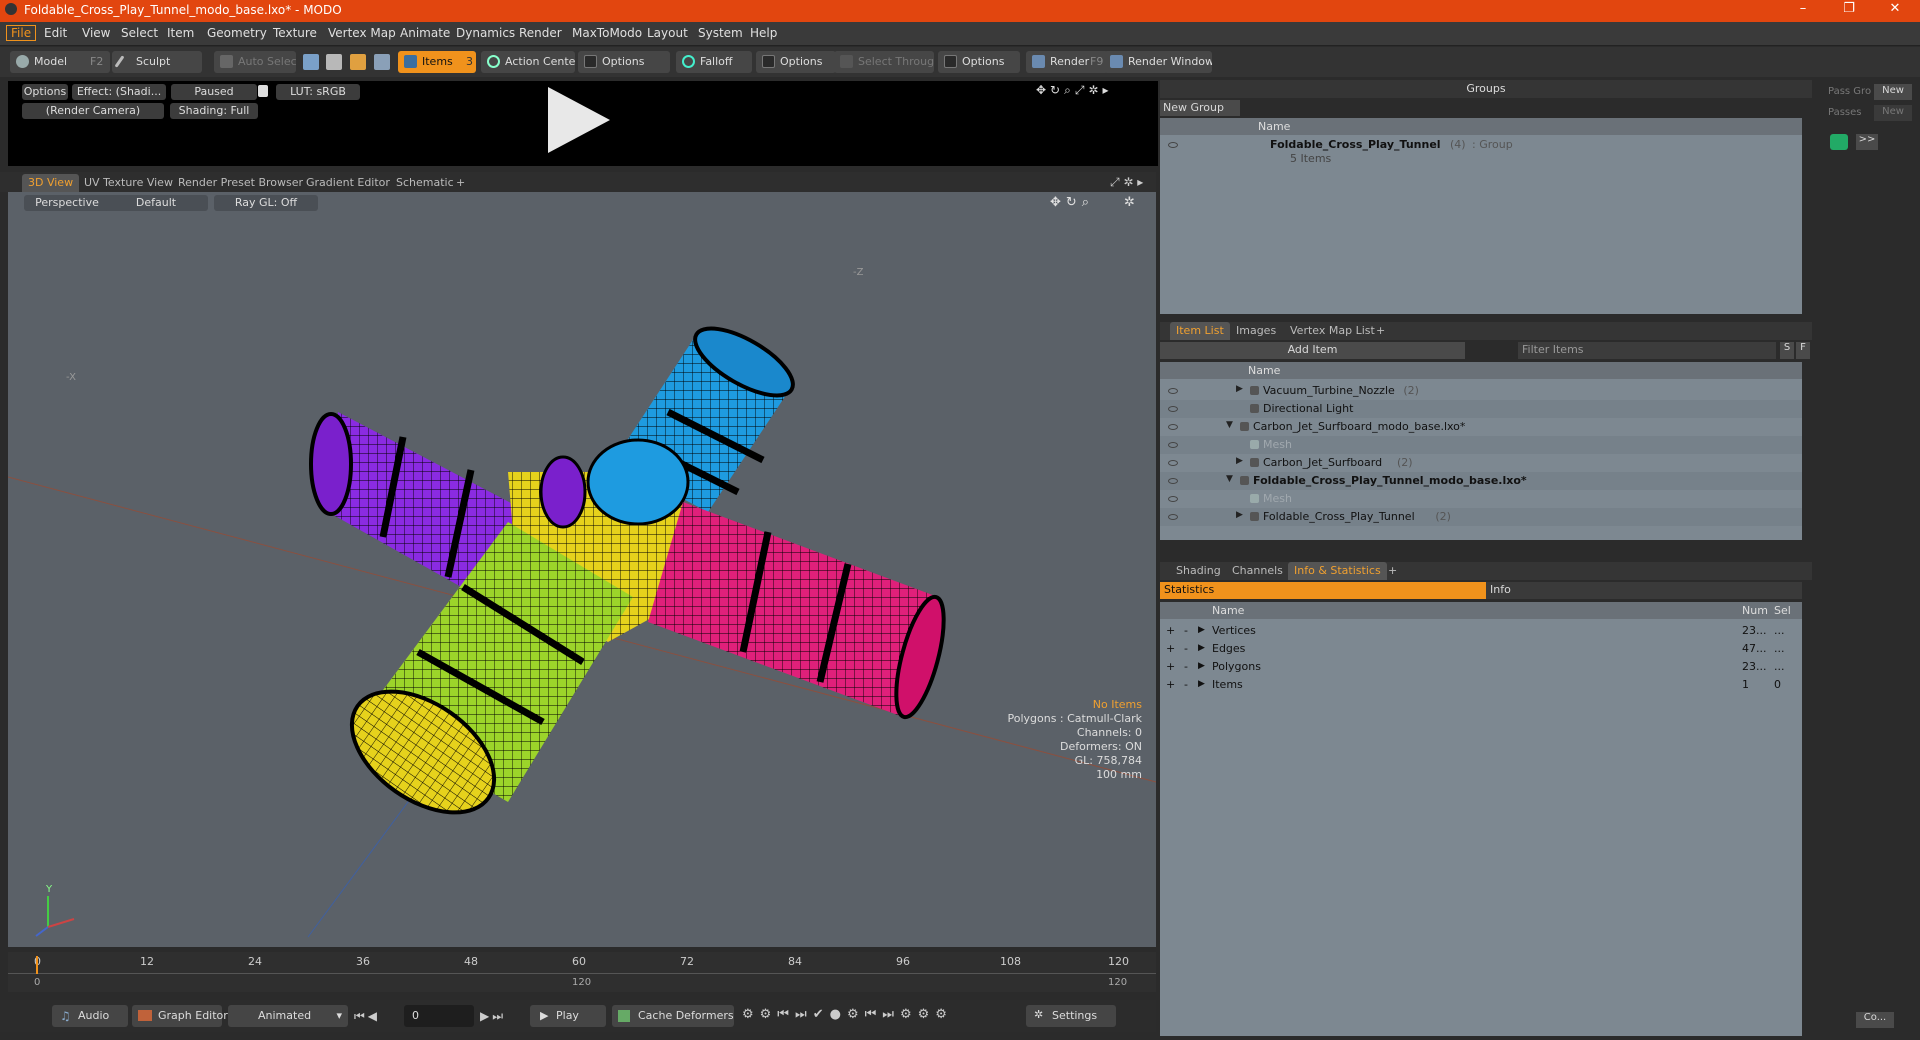 This screenshot has height=1040, width=1920. What do you see at coordinates (382, 62) in the screenshot?
I see `materials-select-icon` at bounding box center [382, 62].